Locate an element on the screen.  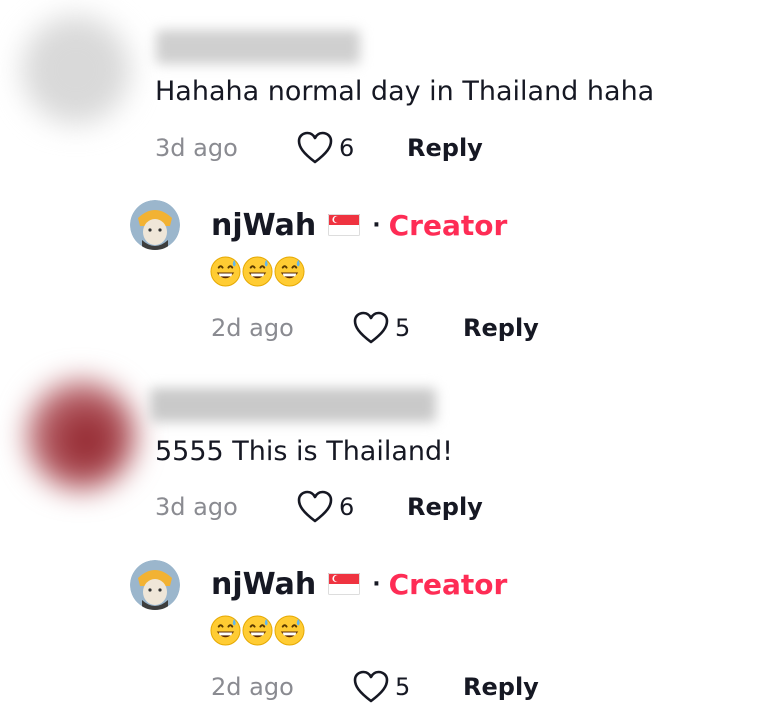
reply-timestamp: 2d ago is located at coordinates (252, 687).